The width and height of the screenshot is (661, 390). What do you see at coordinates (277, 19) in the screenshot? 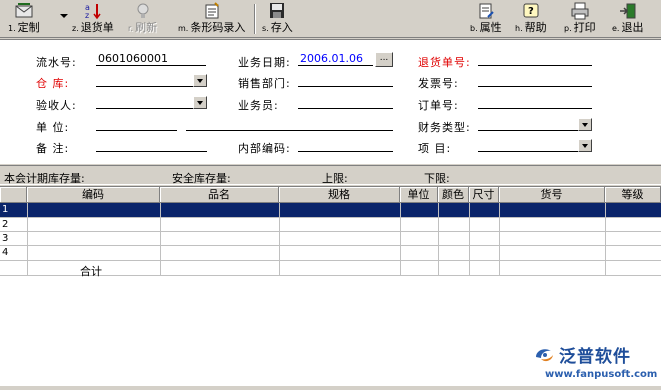
I see `save-button: s. 存入` at bounding box center [277, 19].